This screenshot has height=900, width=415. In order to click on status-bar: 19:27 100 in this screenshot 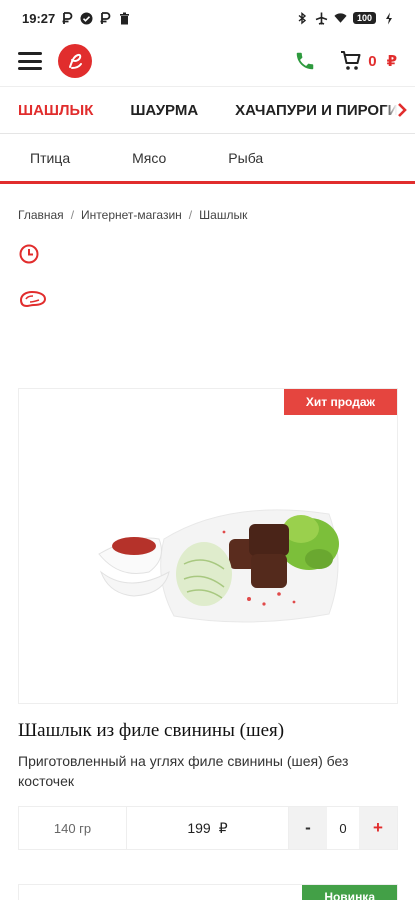, I will do `click(207, 18)`.